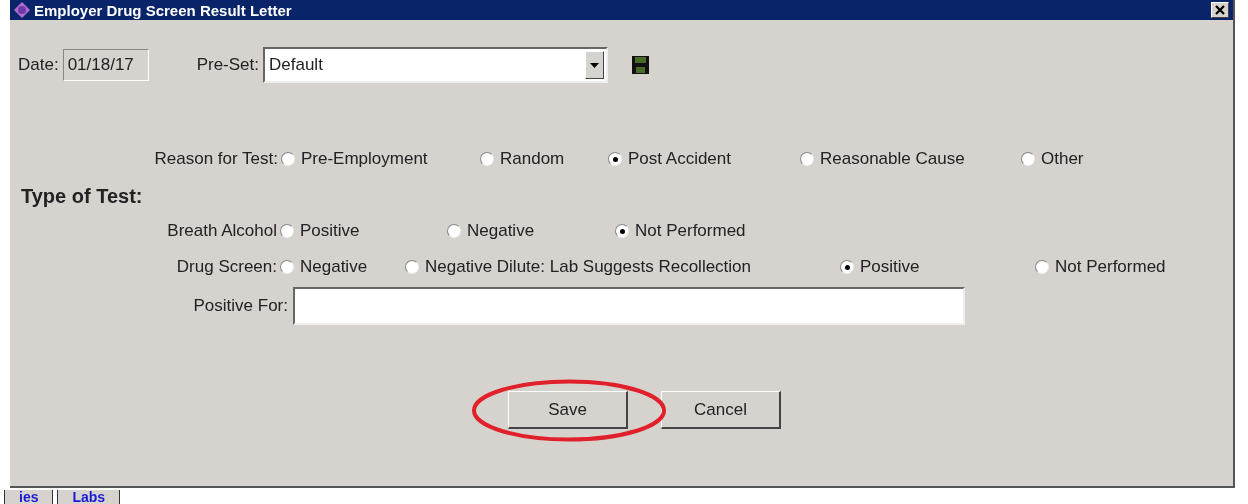 The height and width of the screenshot is (504, 1248). I want to click on date-field: 01/18/17, so click(105, 65).